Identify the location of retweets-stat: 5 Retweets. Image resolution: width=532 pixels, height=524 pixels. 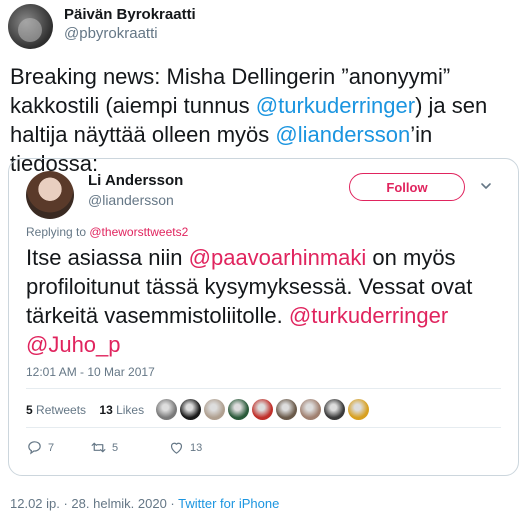
(56, 410).